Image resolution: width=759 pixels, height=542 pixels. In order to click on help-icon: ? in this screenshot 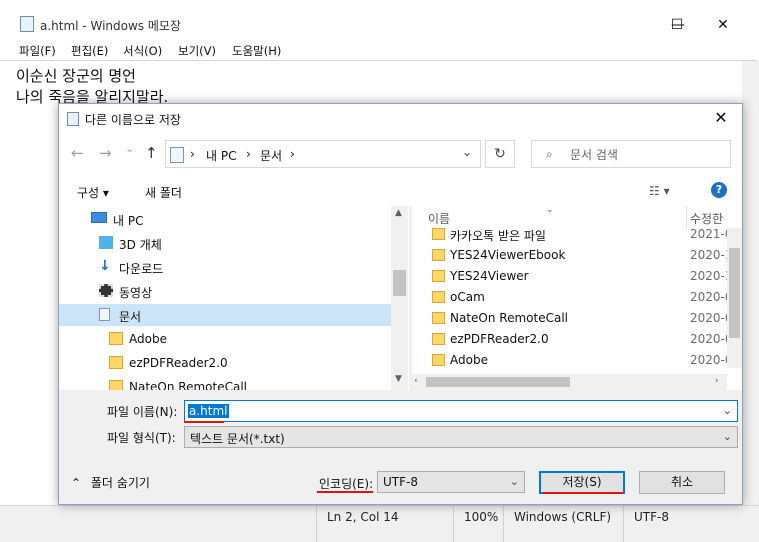, I will do `click(719, 190)`.